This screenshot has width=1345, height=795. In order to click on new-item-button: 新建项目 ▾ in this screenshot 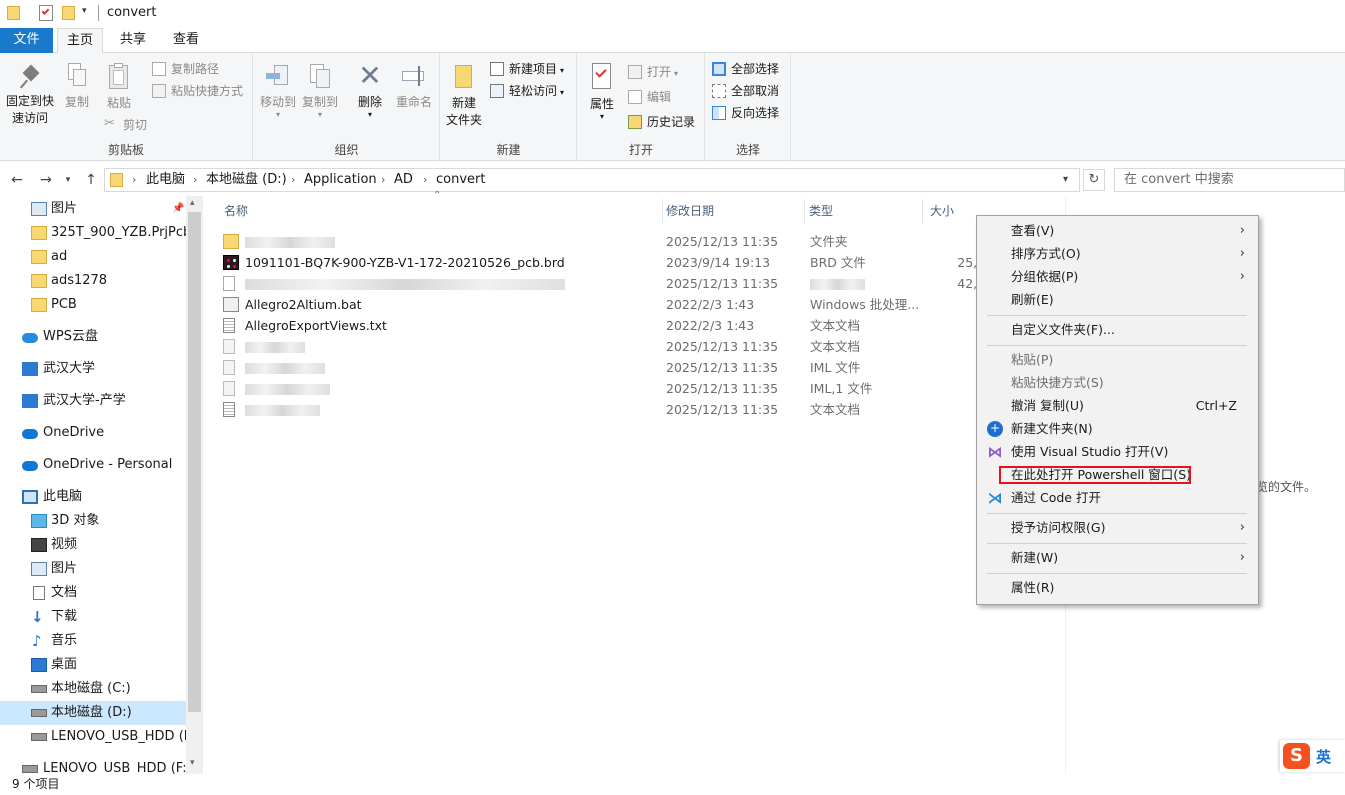, I will do `click(527, 69)`.